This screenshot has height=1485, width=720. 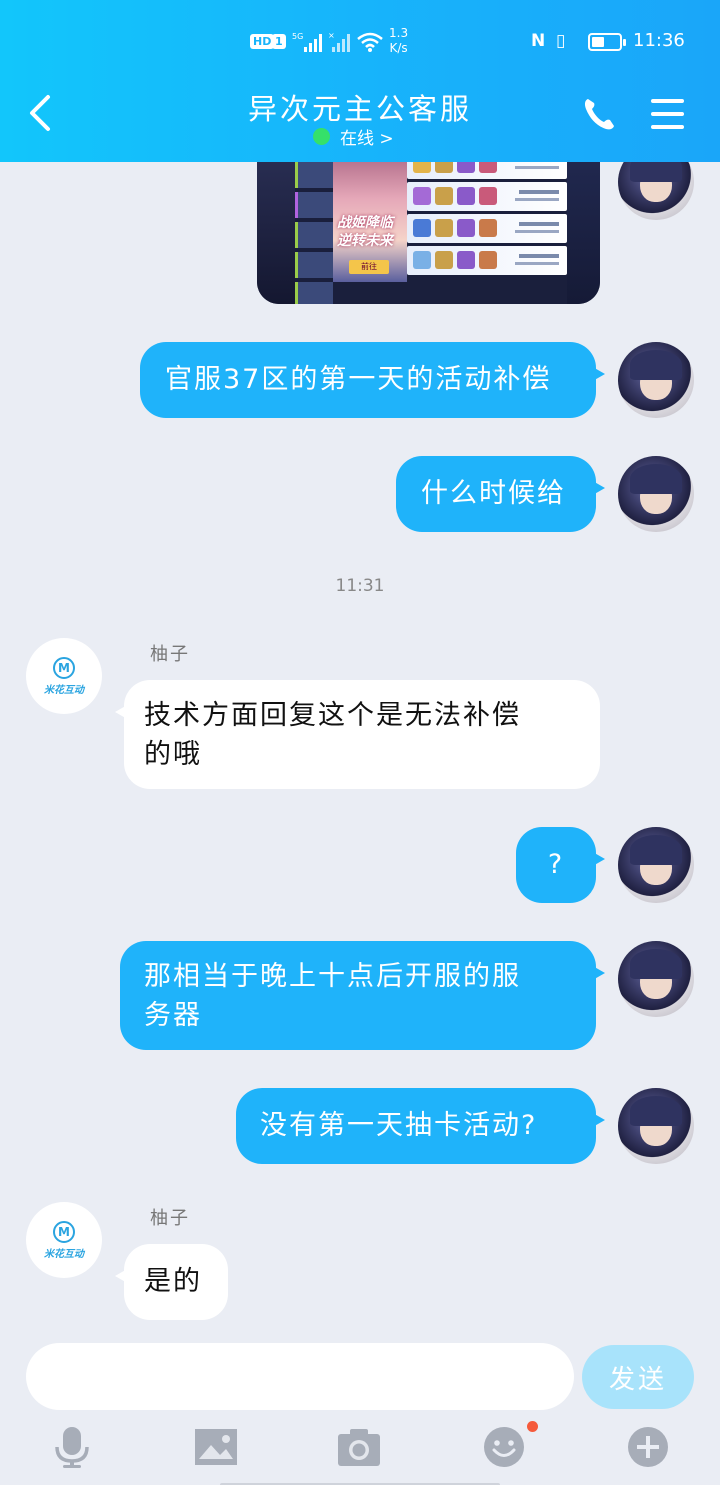 I want to click on speed-value: 1.3, so click(x=399, y=33).